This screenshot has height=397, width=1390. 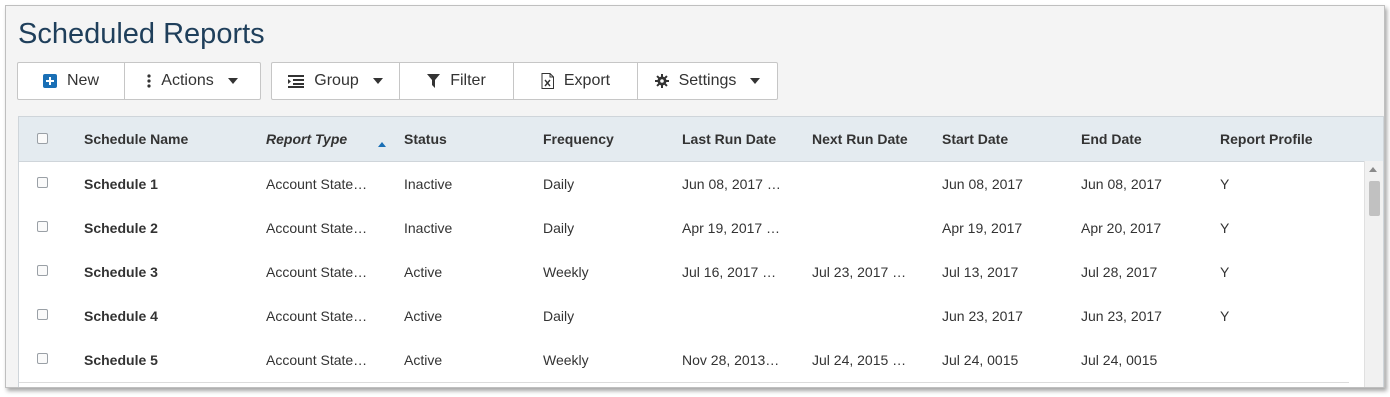 I want to click on settings-dropdown: Settings, so click(x=707, y=81).